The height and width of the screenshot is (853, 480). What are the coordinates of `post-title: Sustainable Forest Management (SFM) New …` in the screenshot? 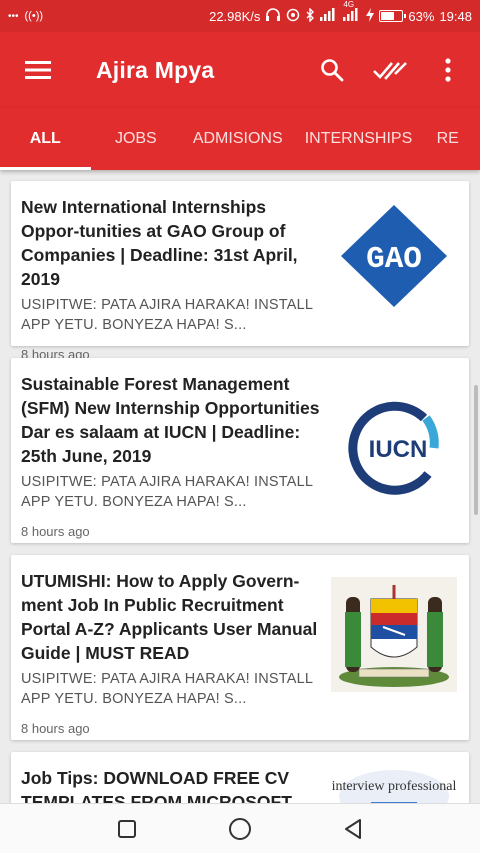 It's located at (170, 420).